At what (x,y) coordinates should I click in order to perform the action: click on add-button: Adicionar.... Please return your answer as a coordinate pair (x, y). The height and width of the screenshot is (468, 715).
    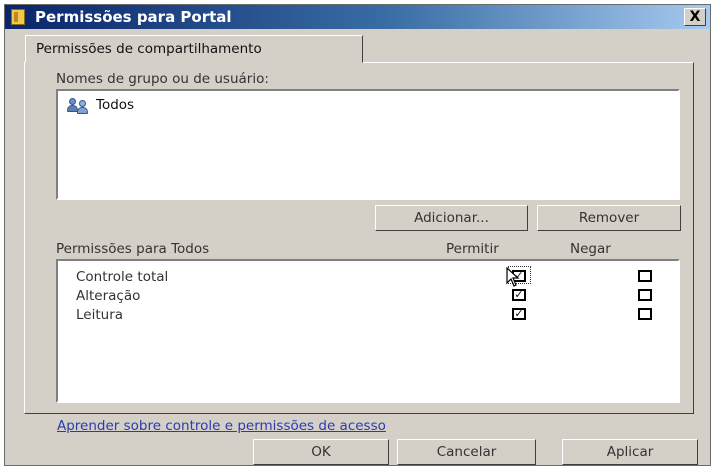
    Looking at the image, I should click on (451, 218).